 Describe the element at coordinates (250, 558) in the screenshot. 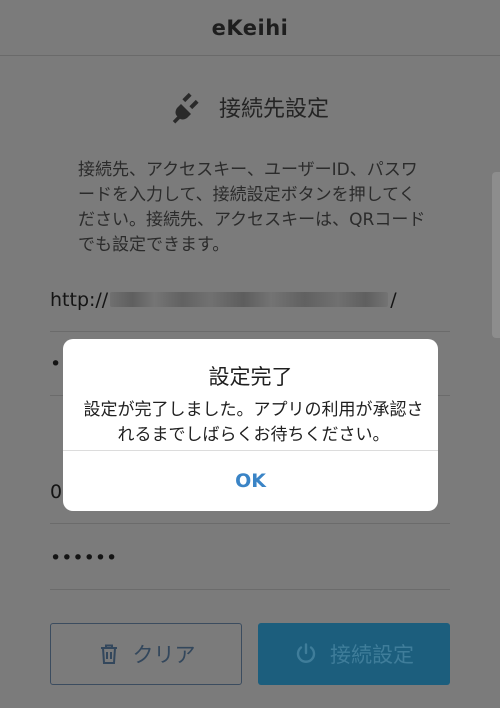

I see `password-field: ••••••` at that location.